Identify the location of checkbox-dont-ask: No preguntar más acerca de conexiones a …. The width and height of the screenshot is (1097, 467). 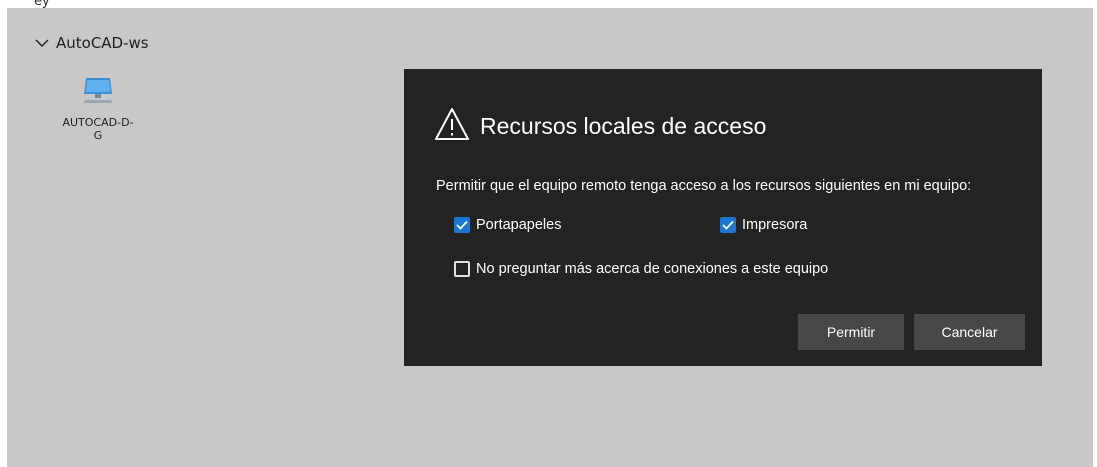
(641, 269).